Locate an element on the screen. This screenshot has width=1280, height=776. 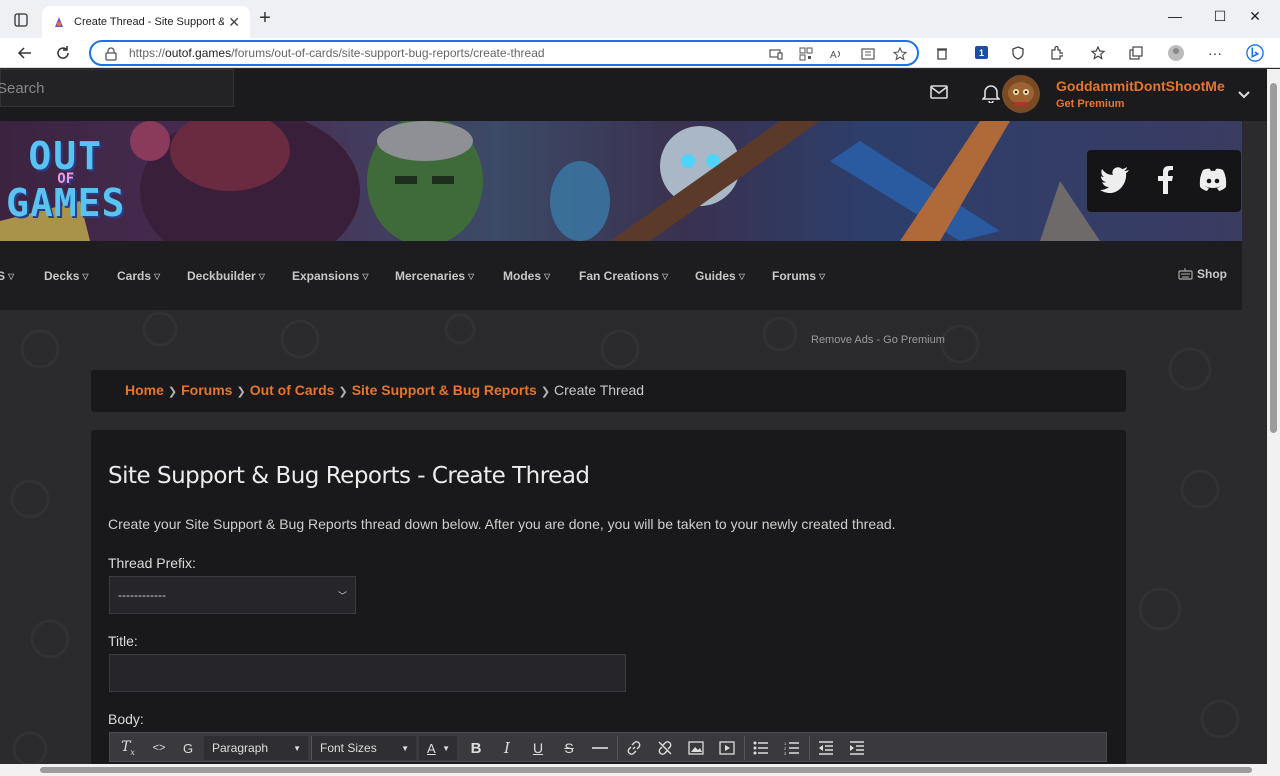
nav-item-deckbuilder: Deckbuilder ▽ is located at coordinates (226, 276).